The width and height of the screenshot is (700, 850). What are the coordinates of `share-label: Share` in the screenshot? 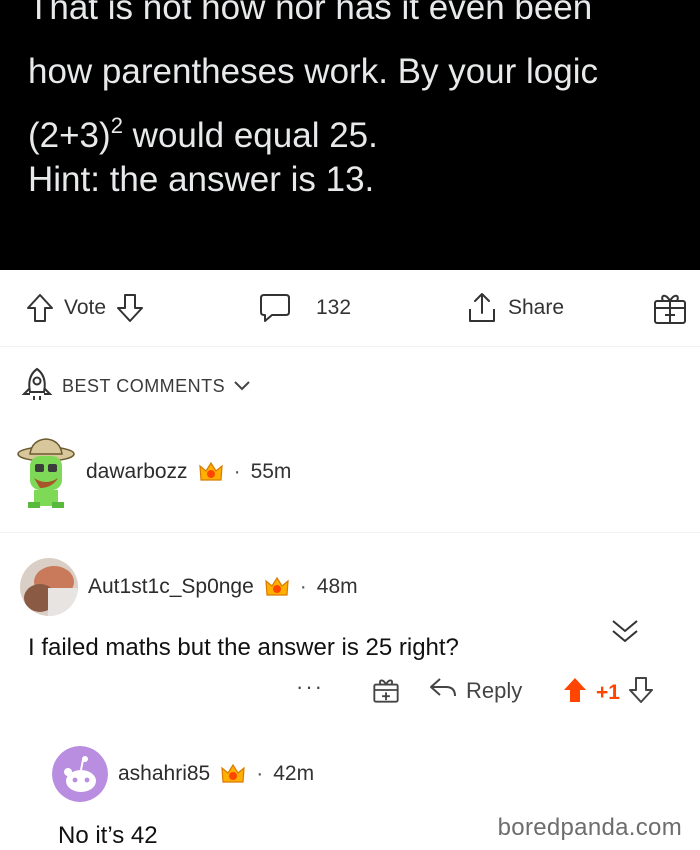 It's located at (536, 307).